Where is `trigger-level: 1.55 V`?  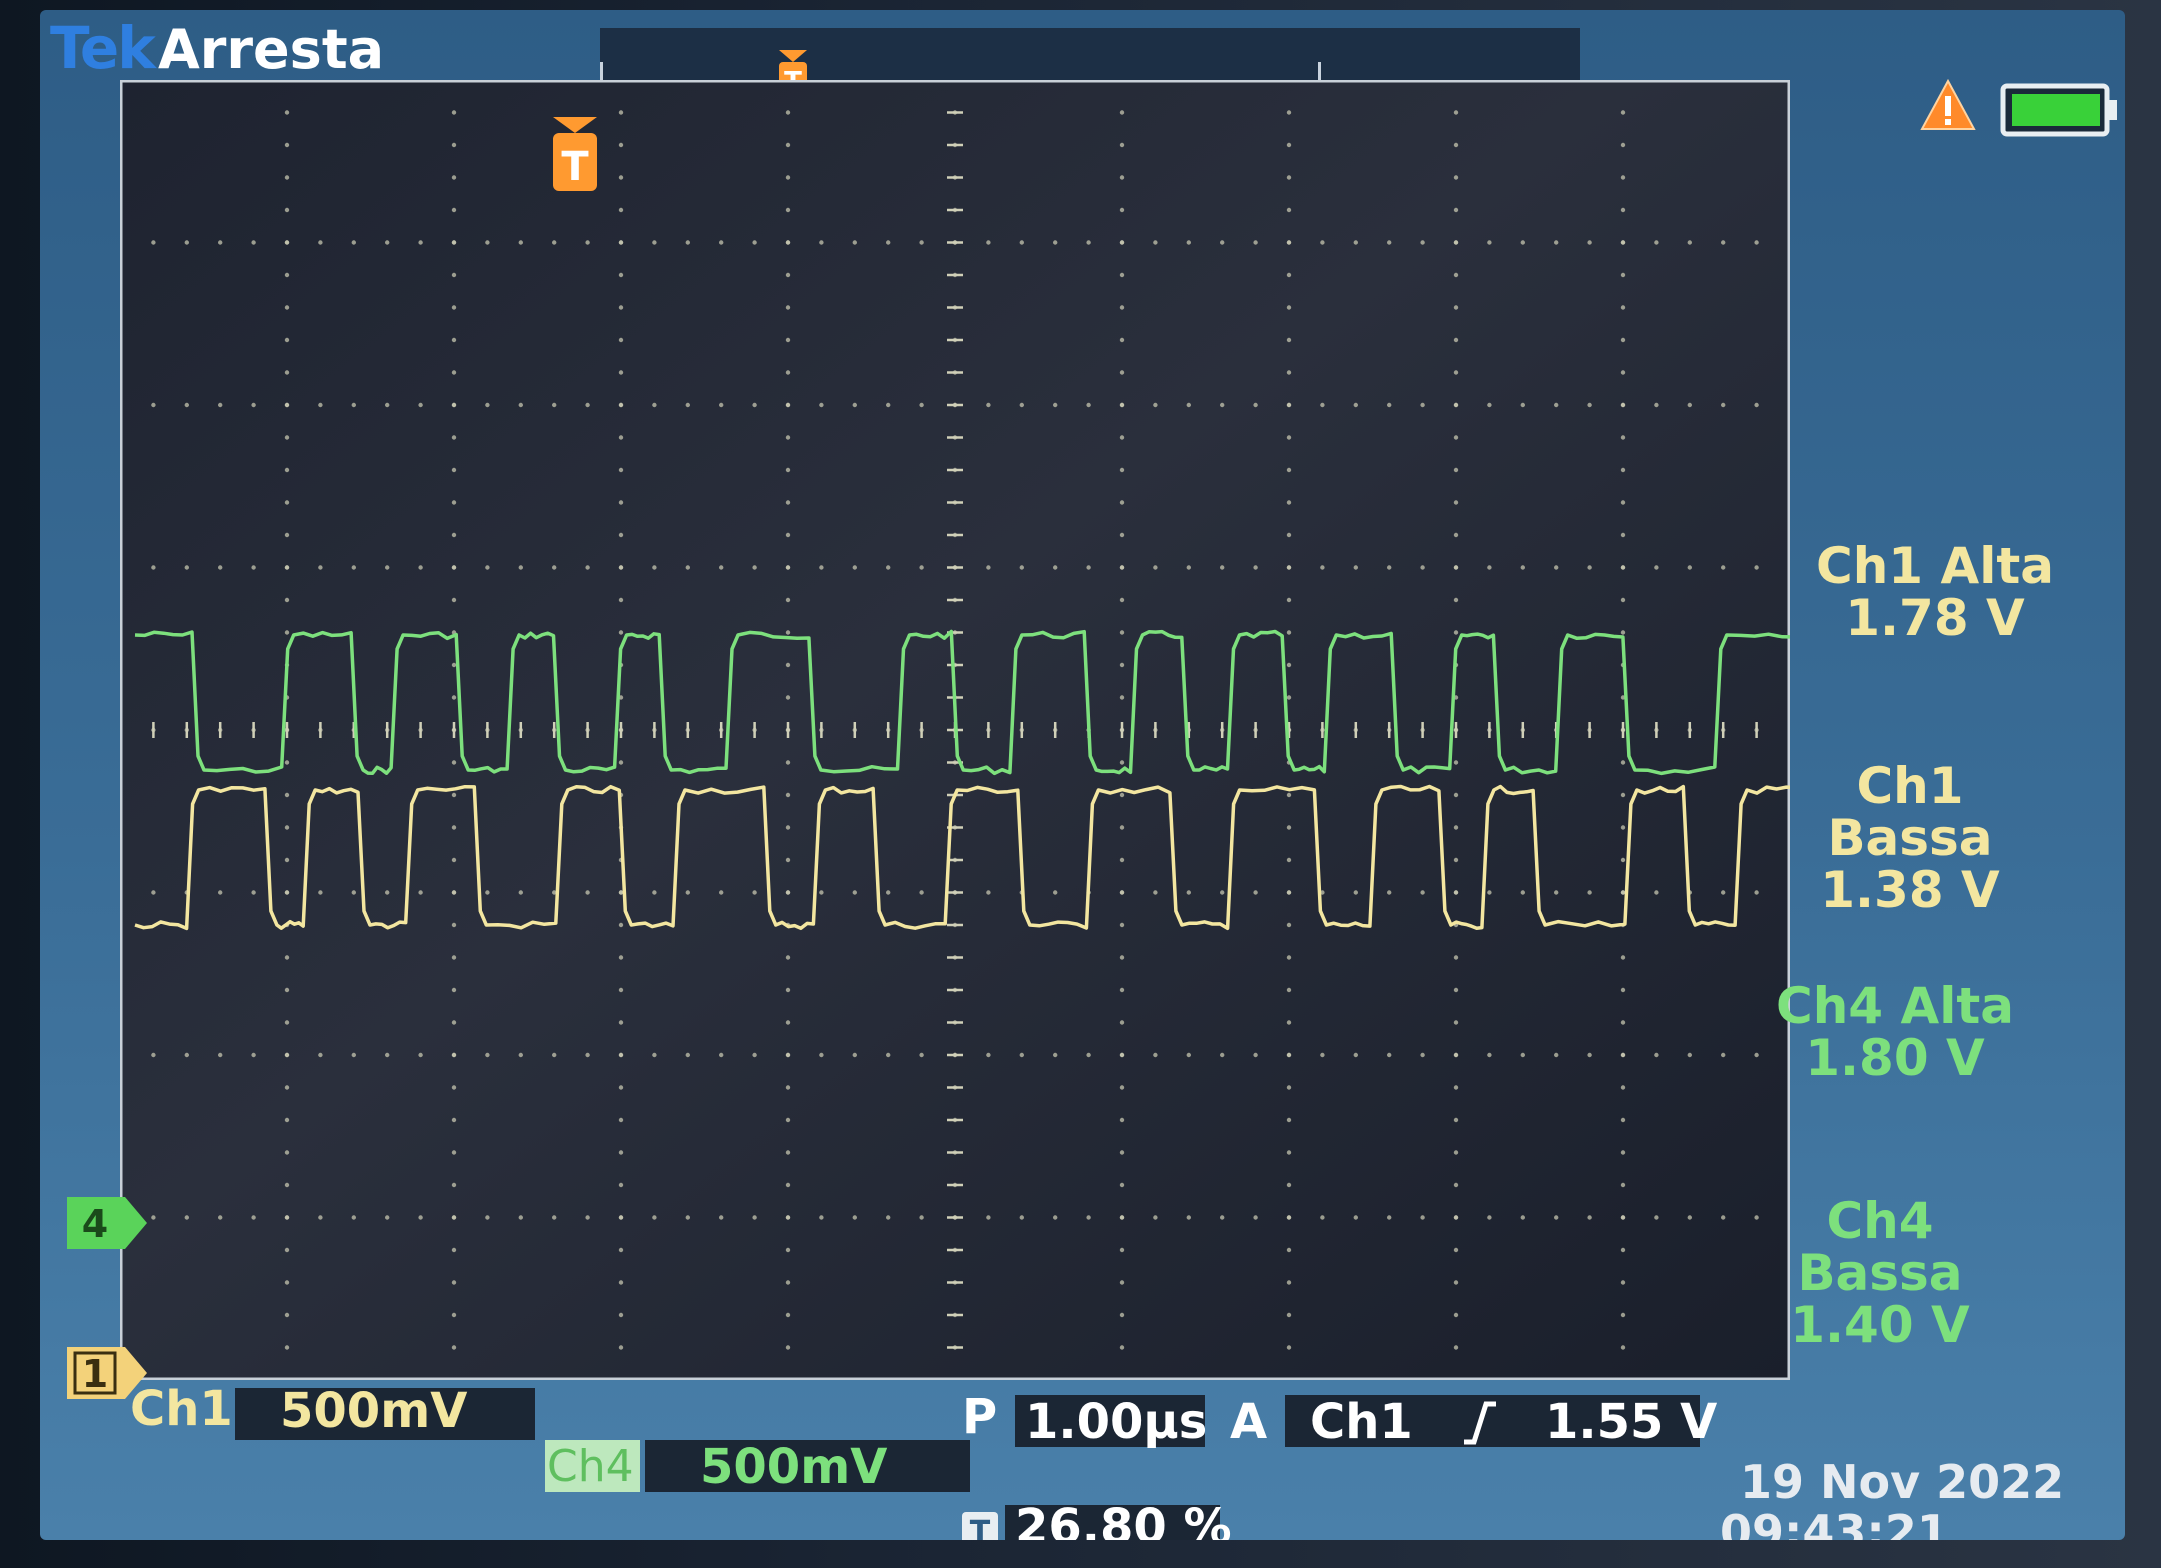
trigger-level: 1.55 V is located at coordinates (1631, 1422).